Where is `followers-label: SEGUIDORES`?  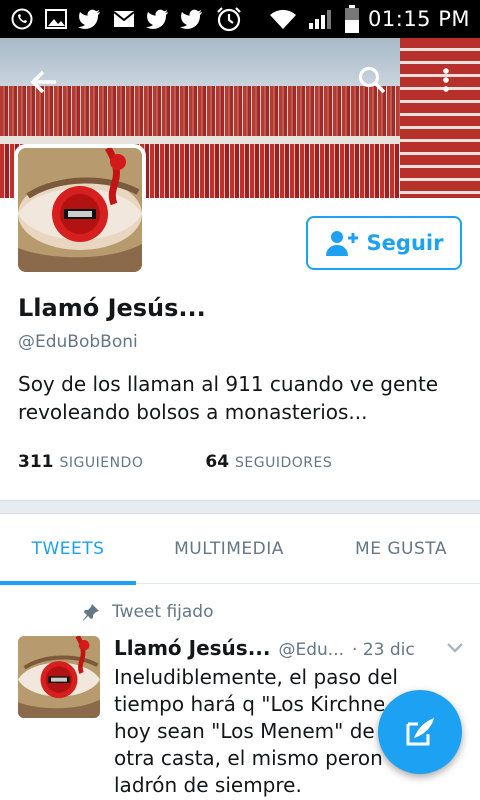
followers-label: SEGUIDORES is located at coordinates (284, 463).